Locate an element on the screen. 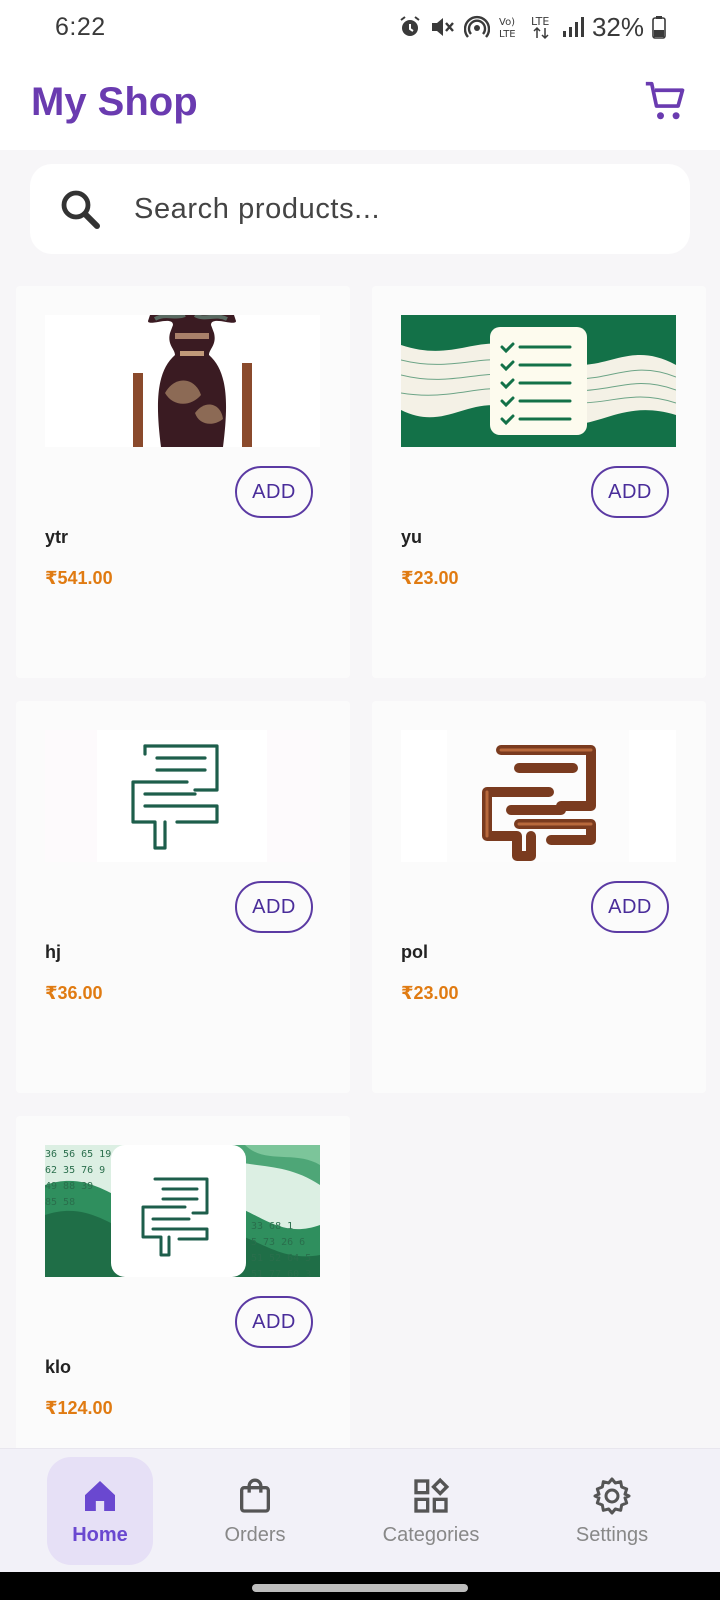 Image resolution: width=720 pixels, height=1600 pixels. svg-text: Vo) is located at coordinates (507, 22).